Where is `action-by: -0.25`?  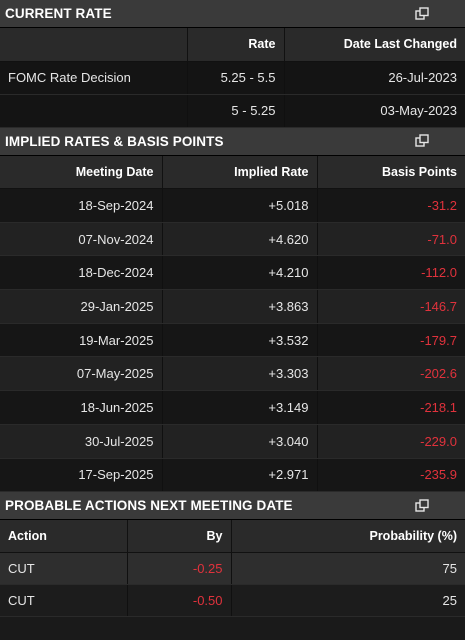 action-by: -0.25 is located at coordinates (179, 568).